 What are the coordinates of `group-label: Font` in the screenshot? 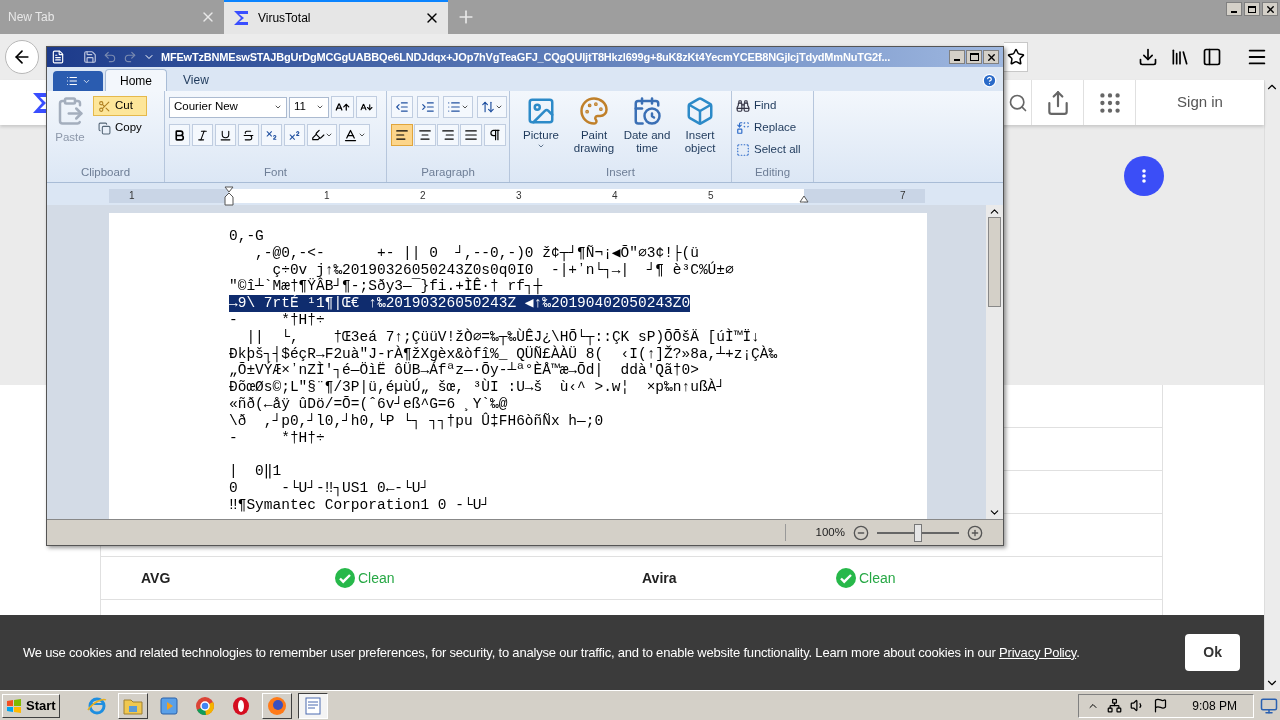 It's located at (275, 172).